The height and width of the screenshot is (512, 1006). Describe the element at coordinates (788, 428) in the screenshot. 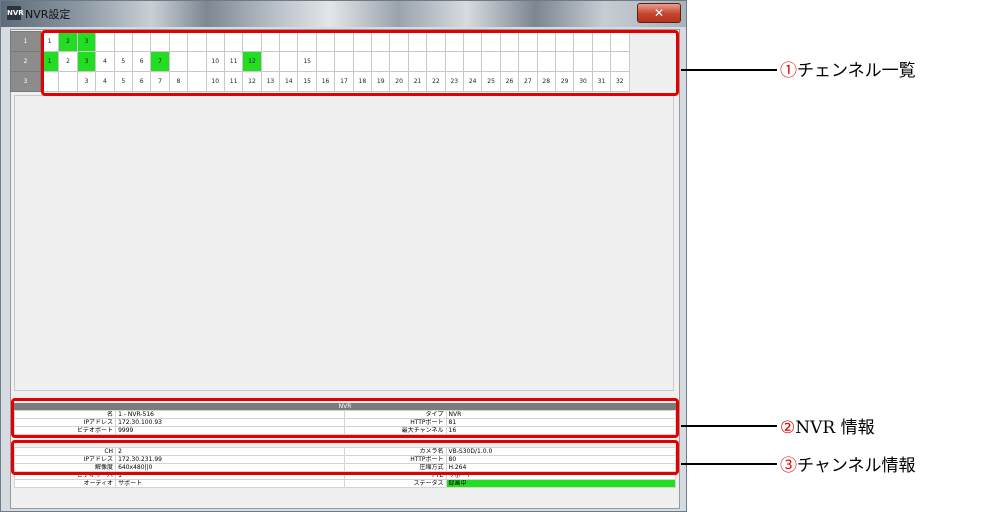

I see `callout-number: ②` at that location.